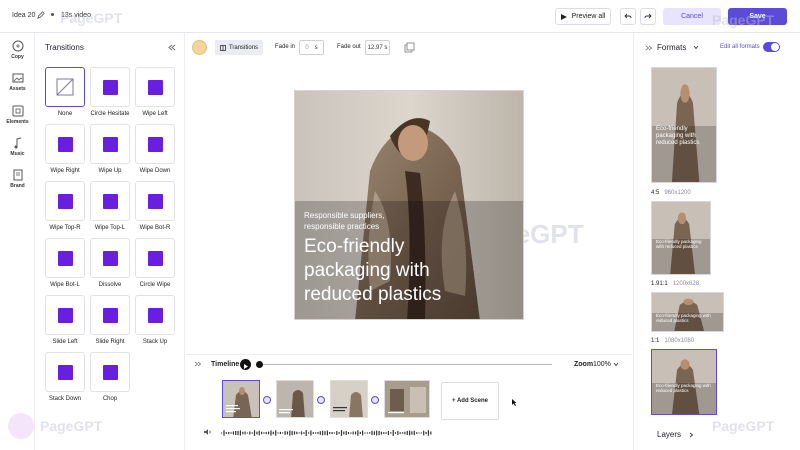 This screenshot has width=800, height=450. Describe the element at coordinates (110, 201) in the screenshot. I see `transition-tile-wipe-top-l` at that location.